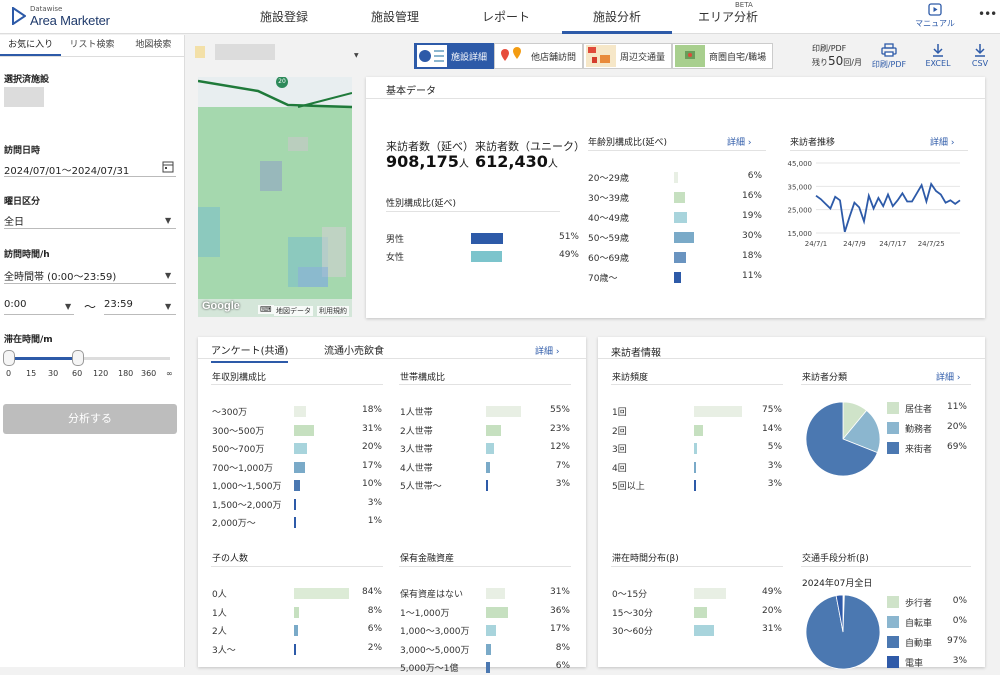 This screenshot has width=1000, height=675. Describe the element at coordinates (987, 14) in the screenshot. I see `more-menu-icon: •••` at that location.